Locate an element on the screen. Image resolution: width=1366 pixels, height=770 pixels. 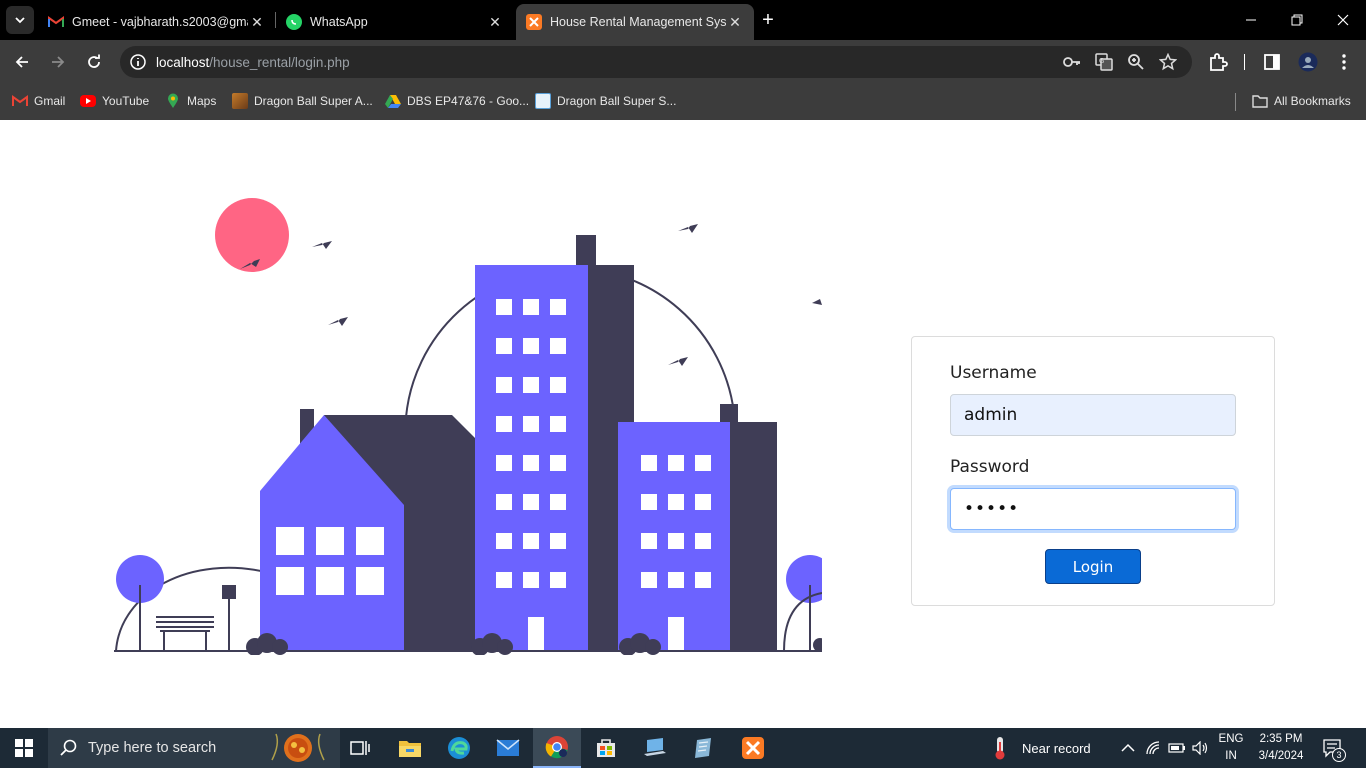
new-tab-button: + is located at coordinates (768, 20).